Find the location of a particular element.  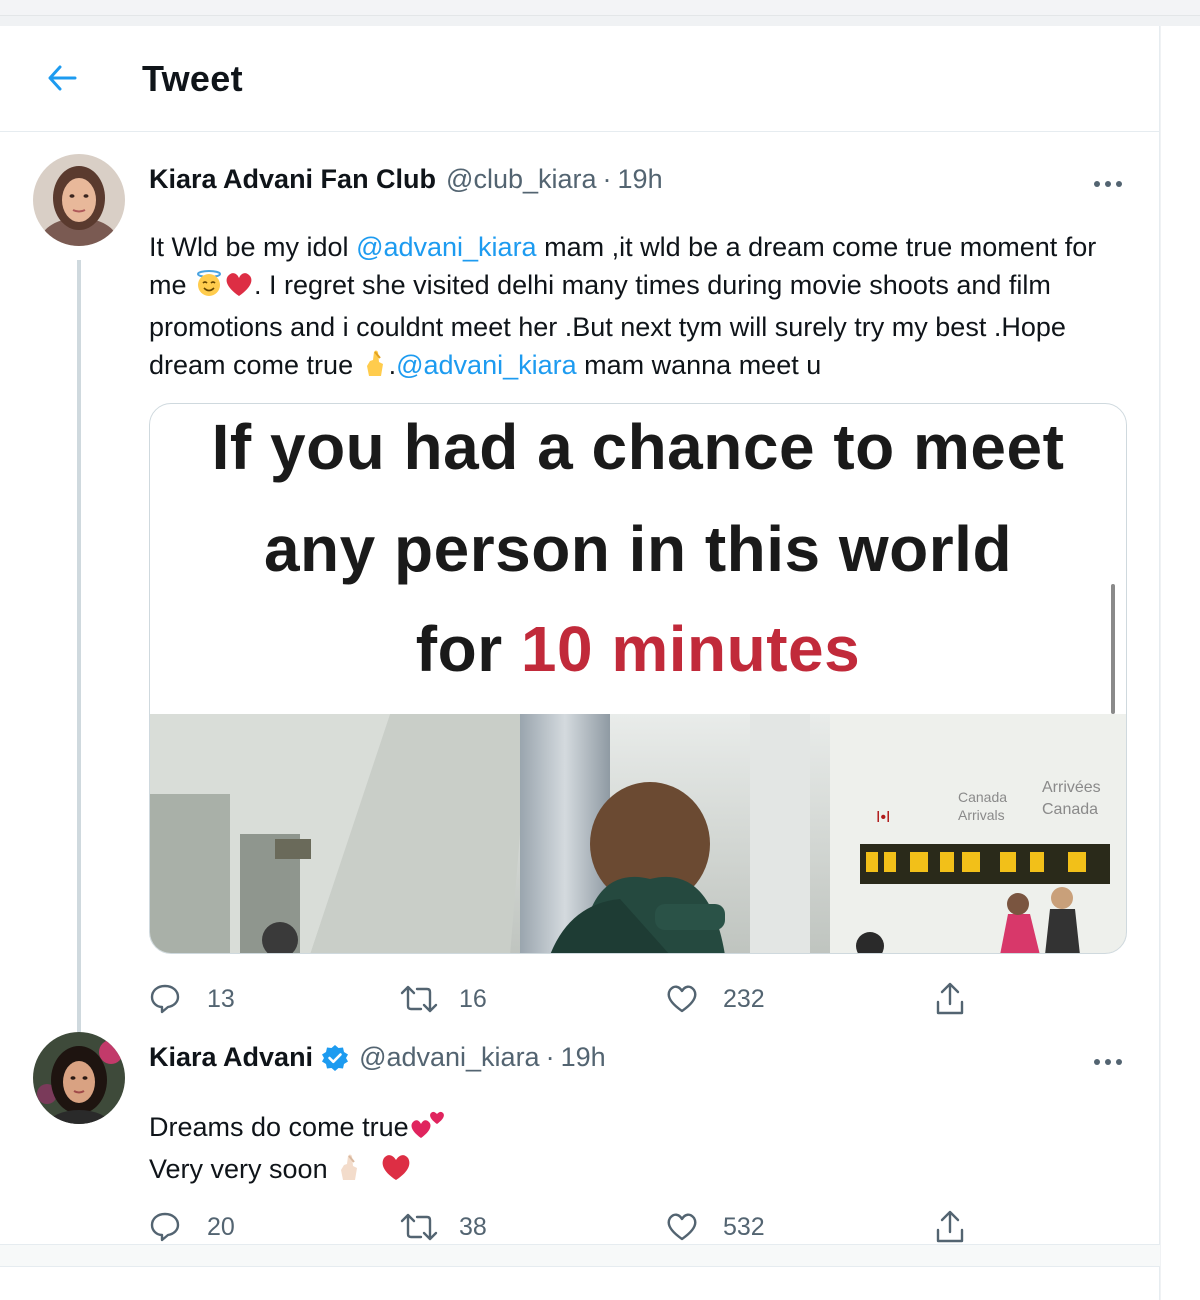

airport-hug-photo: I•I Canada Arrivals Arrivées Canada is located at coordinates (638, 833).